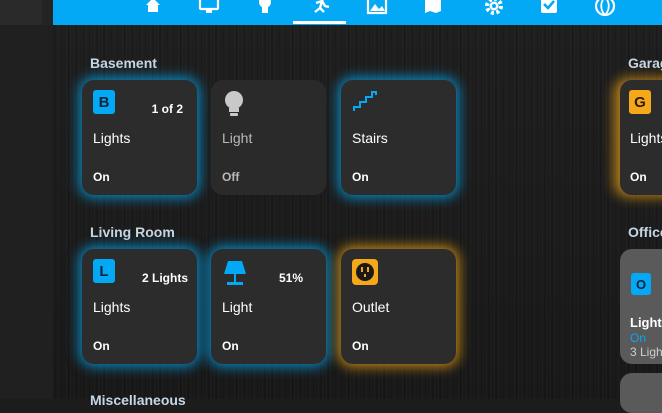 Image resolution: width=662 pixels, height=413 pixels. What do you see at coordinates (132, 232) in the screenshot?
I see `section-title-living-room: Living Room` at bounding box center [132, 232].